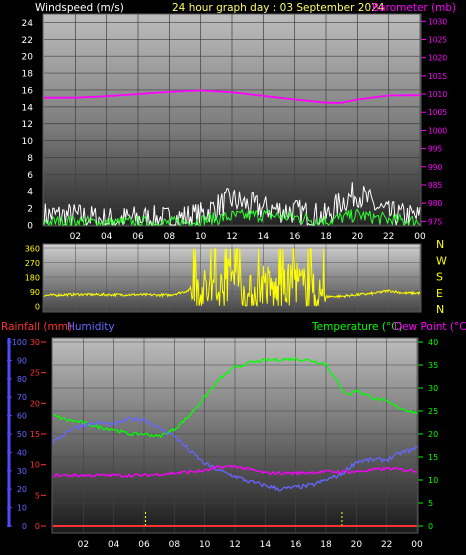 Image resolution: width=466 pixels, height=555 pixels. What do you see at coordinates (28, 142) in the screenshot?
I see `windspeed-tick-label: 10` at bounding box center [28, 142].